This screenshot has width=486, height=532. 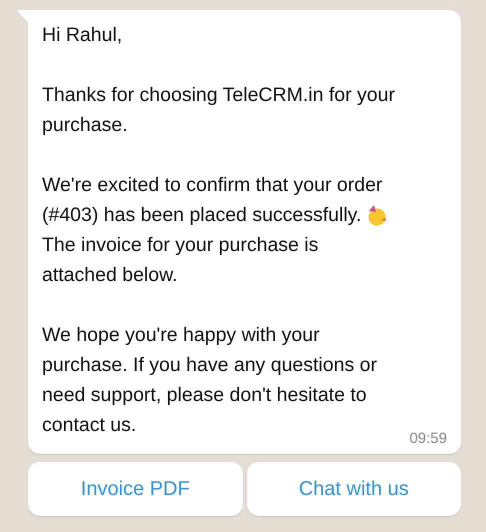 What do you see at coordinates (135, 489) in the screenshot?
I see `reply-button: Invoice PDF` at bounding box center [135, 489].